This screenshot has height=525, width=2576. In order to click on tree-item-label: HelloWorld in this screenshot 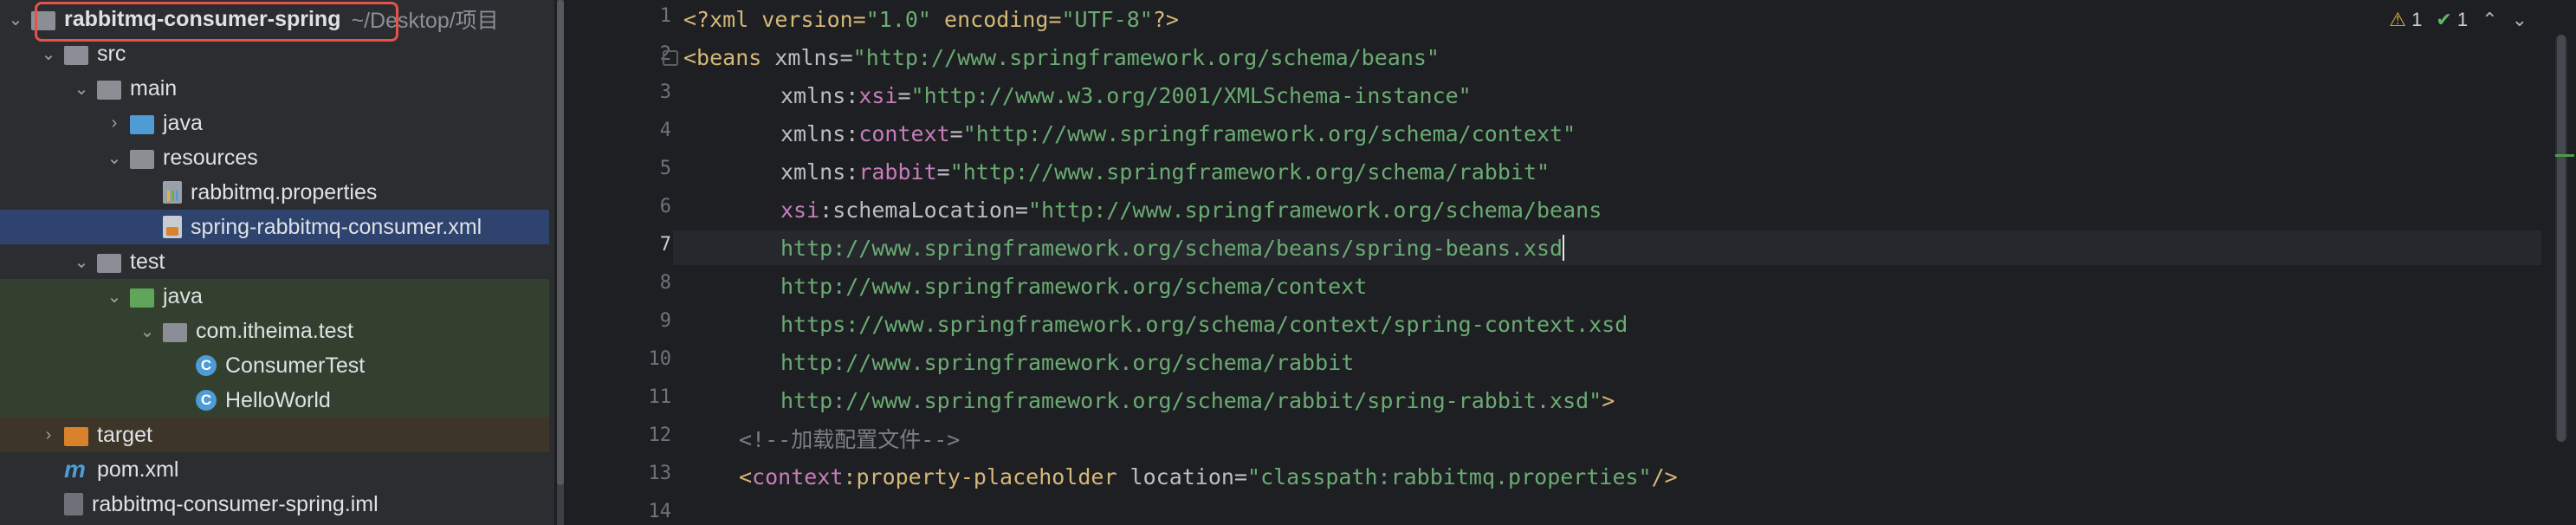, I will do `click(278, 399)`.